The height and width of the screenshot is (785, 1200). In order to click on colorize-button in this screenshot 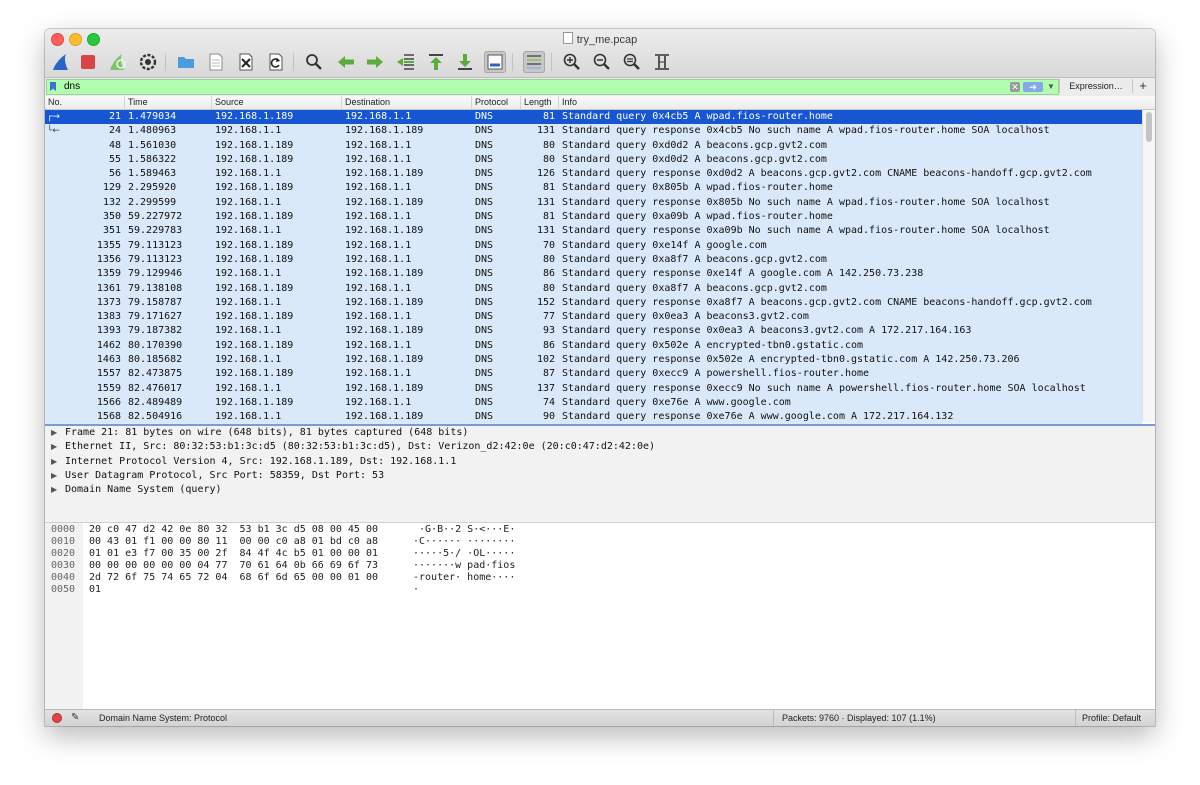, I will do `click(534, 62)`.